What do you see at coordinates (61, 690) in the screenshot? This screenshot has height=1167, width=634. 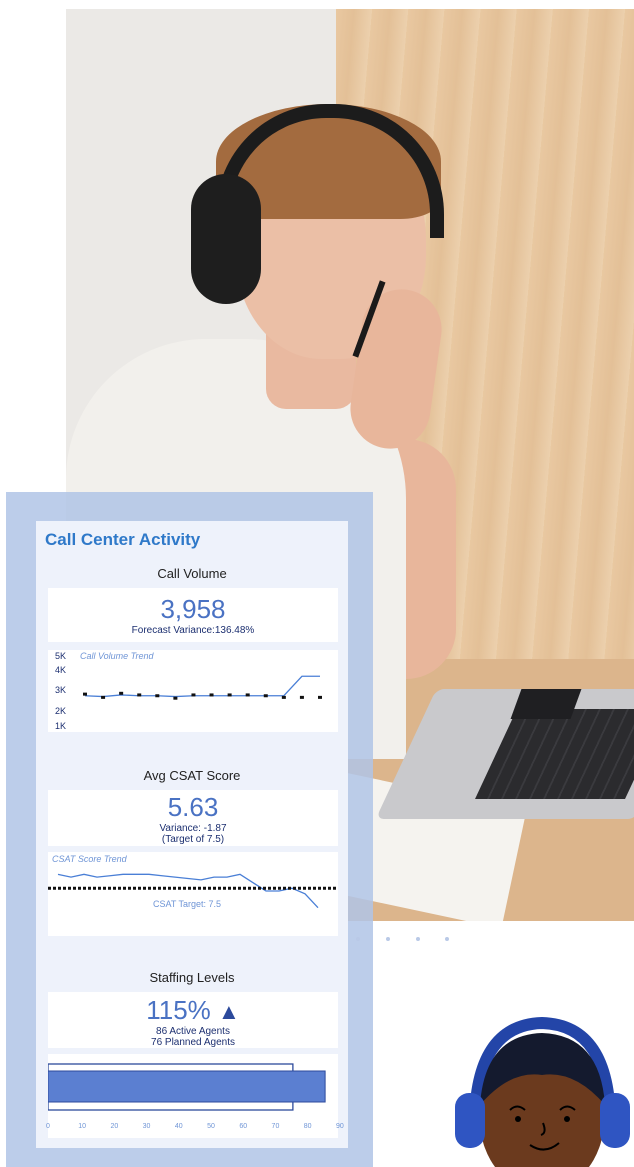 I see `y-tick-3k: 3K` at bounding box center [61, 690].